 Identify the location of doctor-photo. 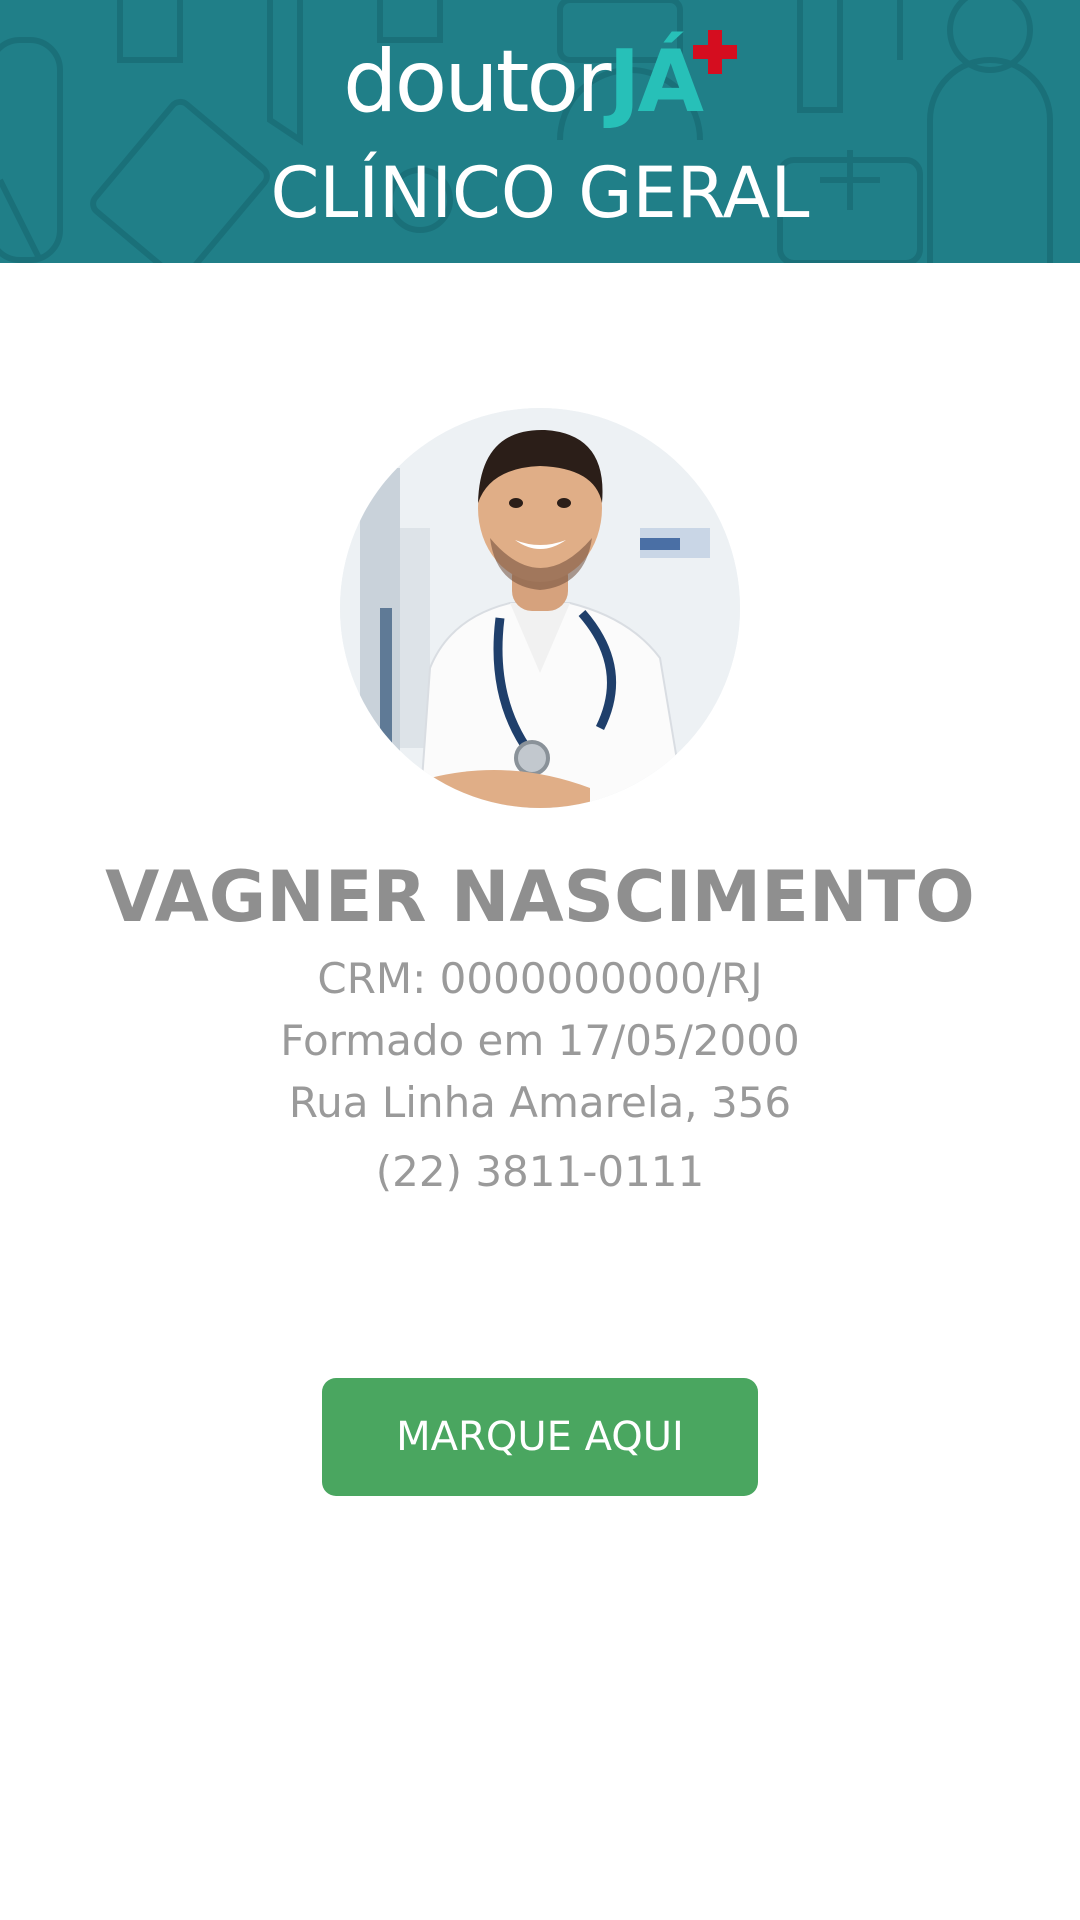
(540, 608).